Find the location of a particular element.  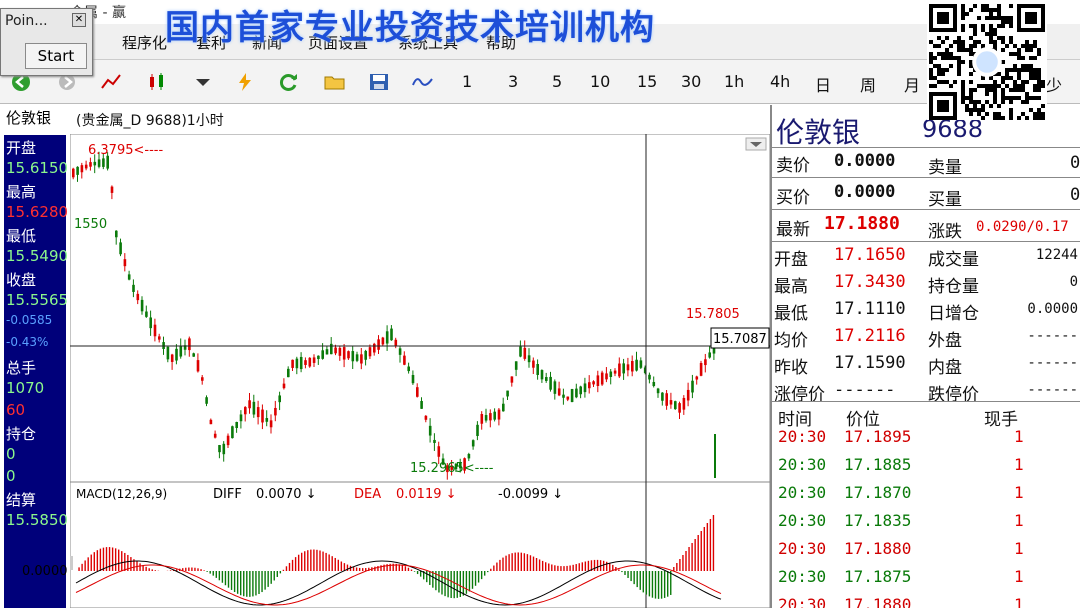

period-4h: 4h is located at coordinates (780, 81).